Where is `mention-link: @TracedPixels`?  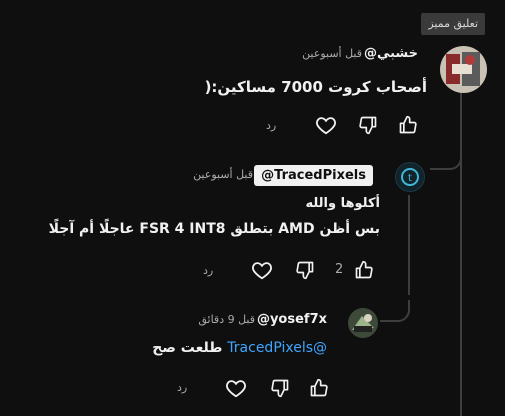 mention-link: @TracedPixels is located at coordinates (277, 348).